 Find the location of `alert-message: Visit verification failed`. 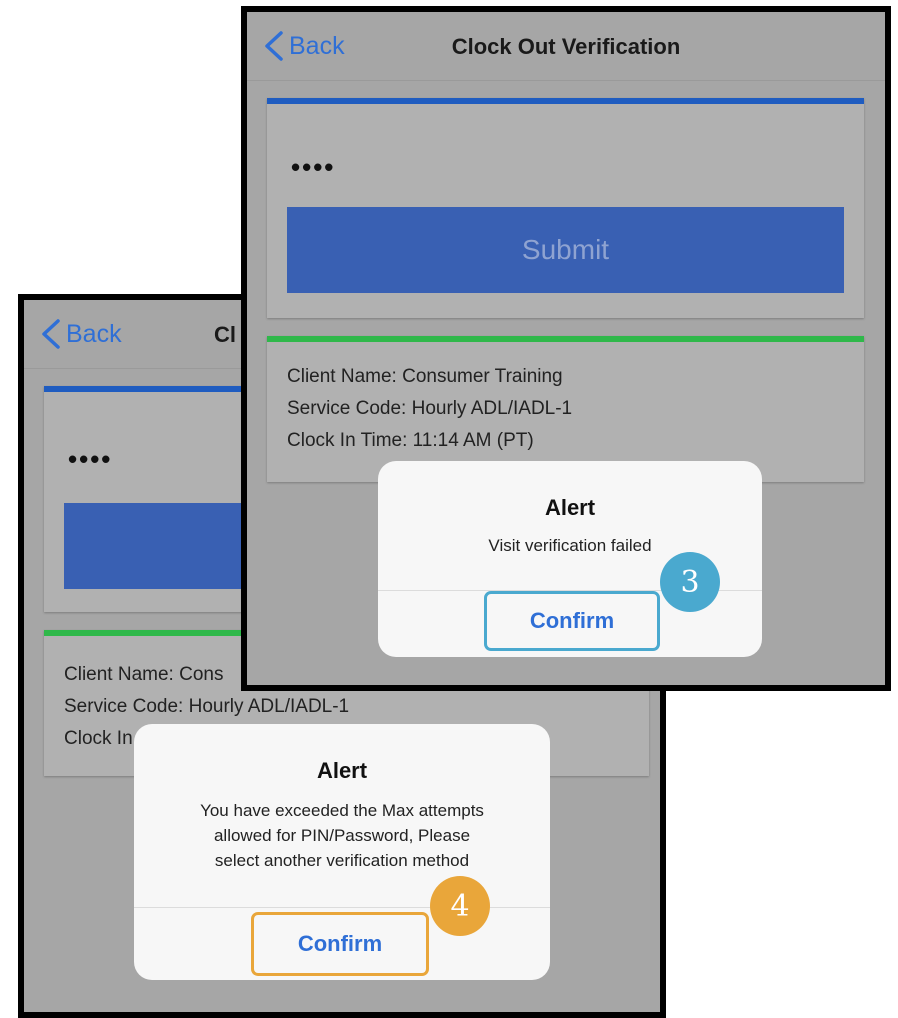

alert-message: Visit verification failed is located at coordinates (570, 545).